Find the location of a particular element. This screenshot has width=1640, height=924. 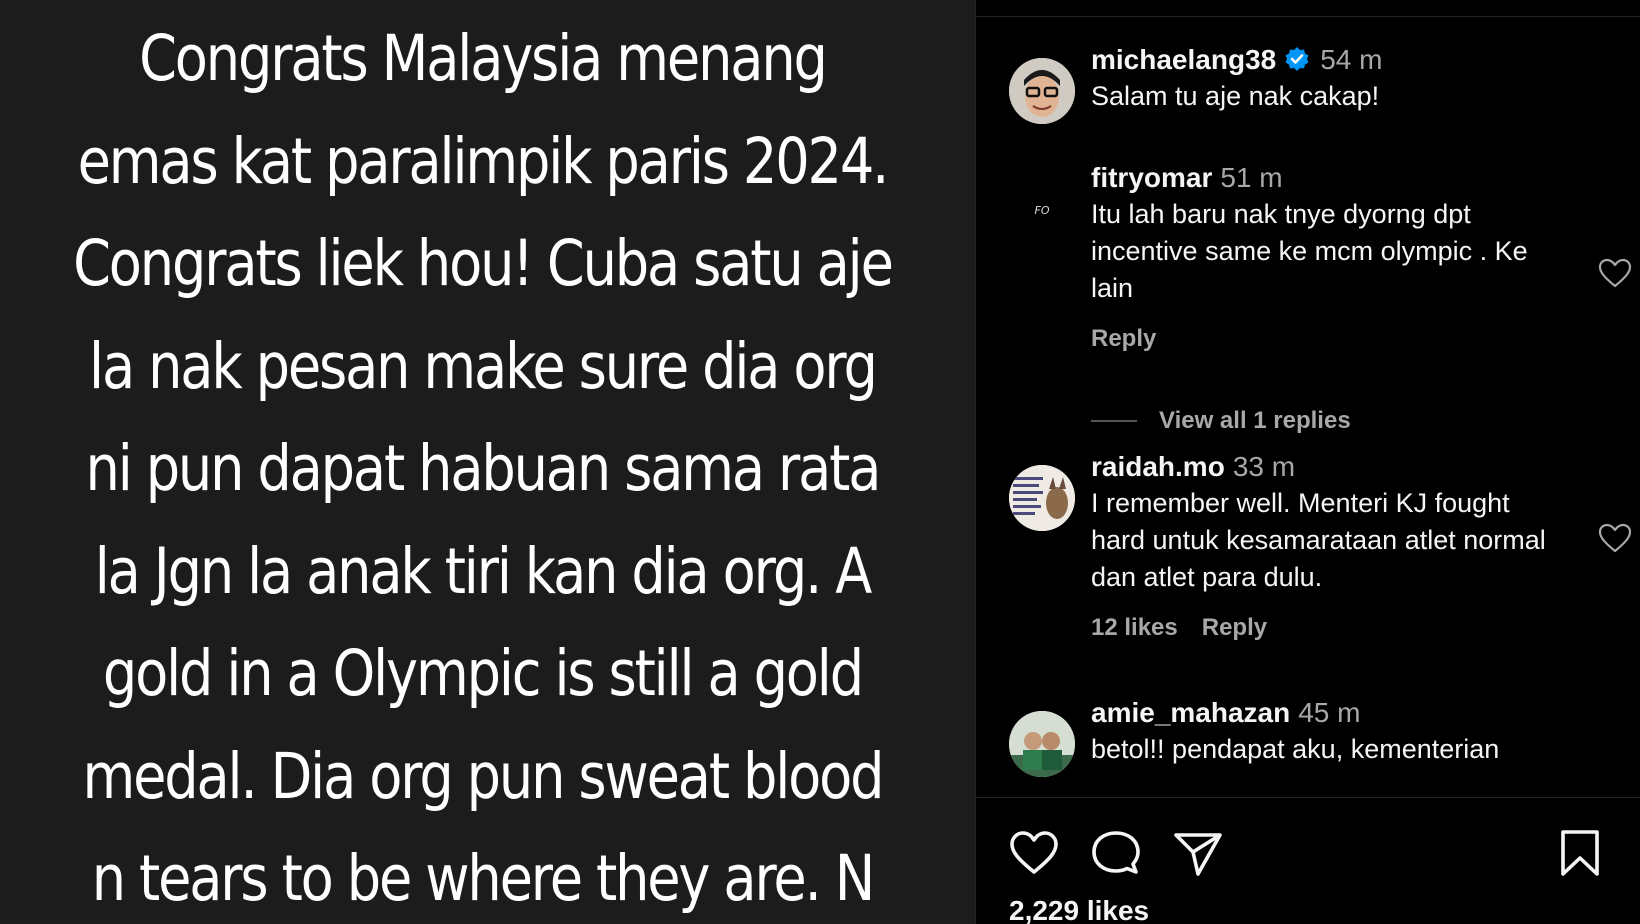

comment-body: michaelang38 54 m Salam tu aje nak cakap! is located at coordinates (1331, 78).